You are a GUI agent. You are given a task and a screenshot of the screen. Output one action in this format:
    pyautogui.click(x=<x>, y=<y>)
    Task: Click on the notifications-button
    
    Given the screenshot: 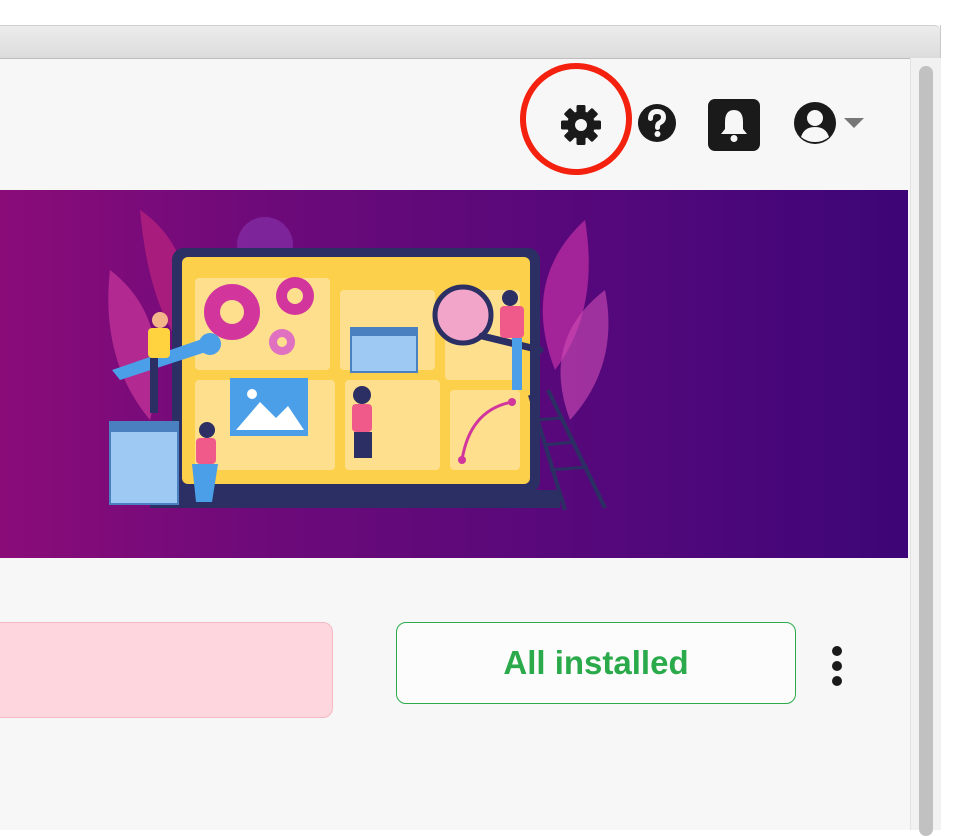 What is the action you would take?
    pyautogui.click(x=734, y=125)
    